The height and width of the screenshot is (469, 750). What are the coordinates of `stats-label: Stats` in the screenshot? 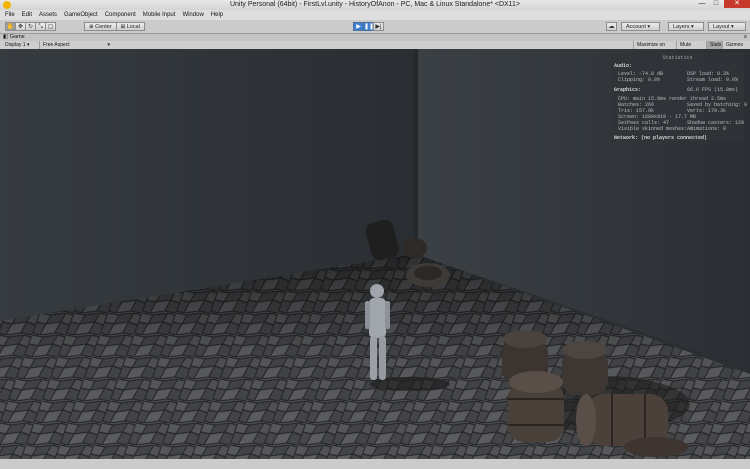 It's located at (716, 45).